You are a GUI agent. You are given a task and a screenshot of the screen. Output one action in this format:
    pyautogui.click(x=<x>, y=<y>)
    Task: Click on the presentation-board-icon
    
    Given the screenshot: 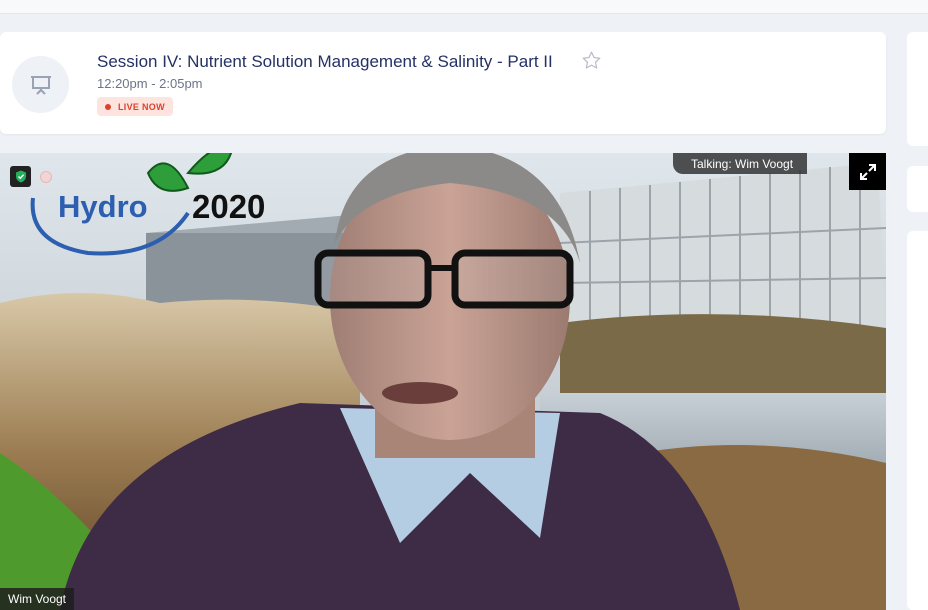 What is the action you would take?
    pyautogui.click(x=40, y=84)
    